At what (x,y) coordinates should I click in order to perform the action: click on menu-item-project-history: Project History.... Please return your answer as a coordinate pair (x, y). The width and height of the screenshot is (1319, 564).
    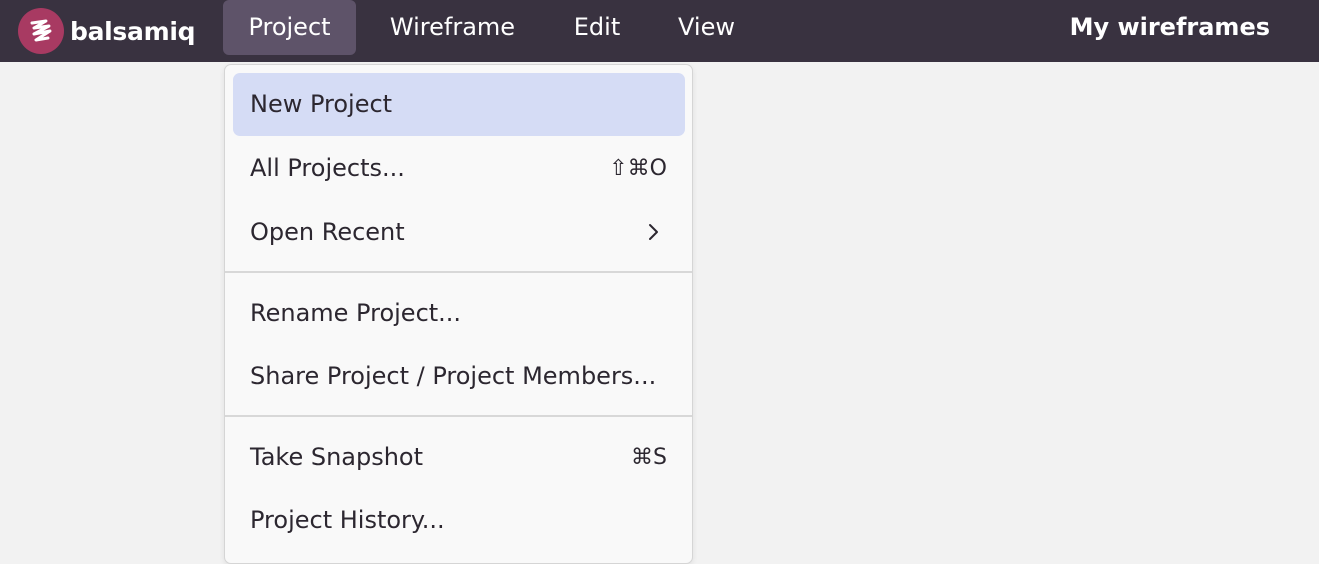
    Looking at the image, I should click on (459, 520).